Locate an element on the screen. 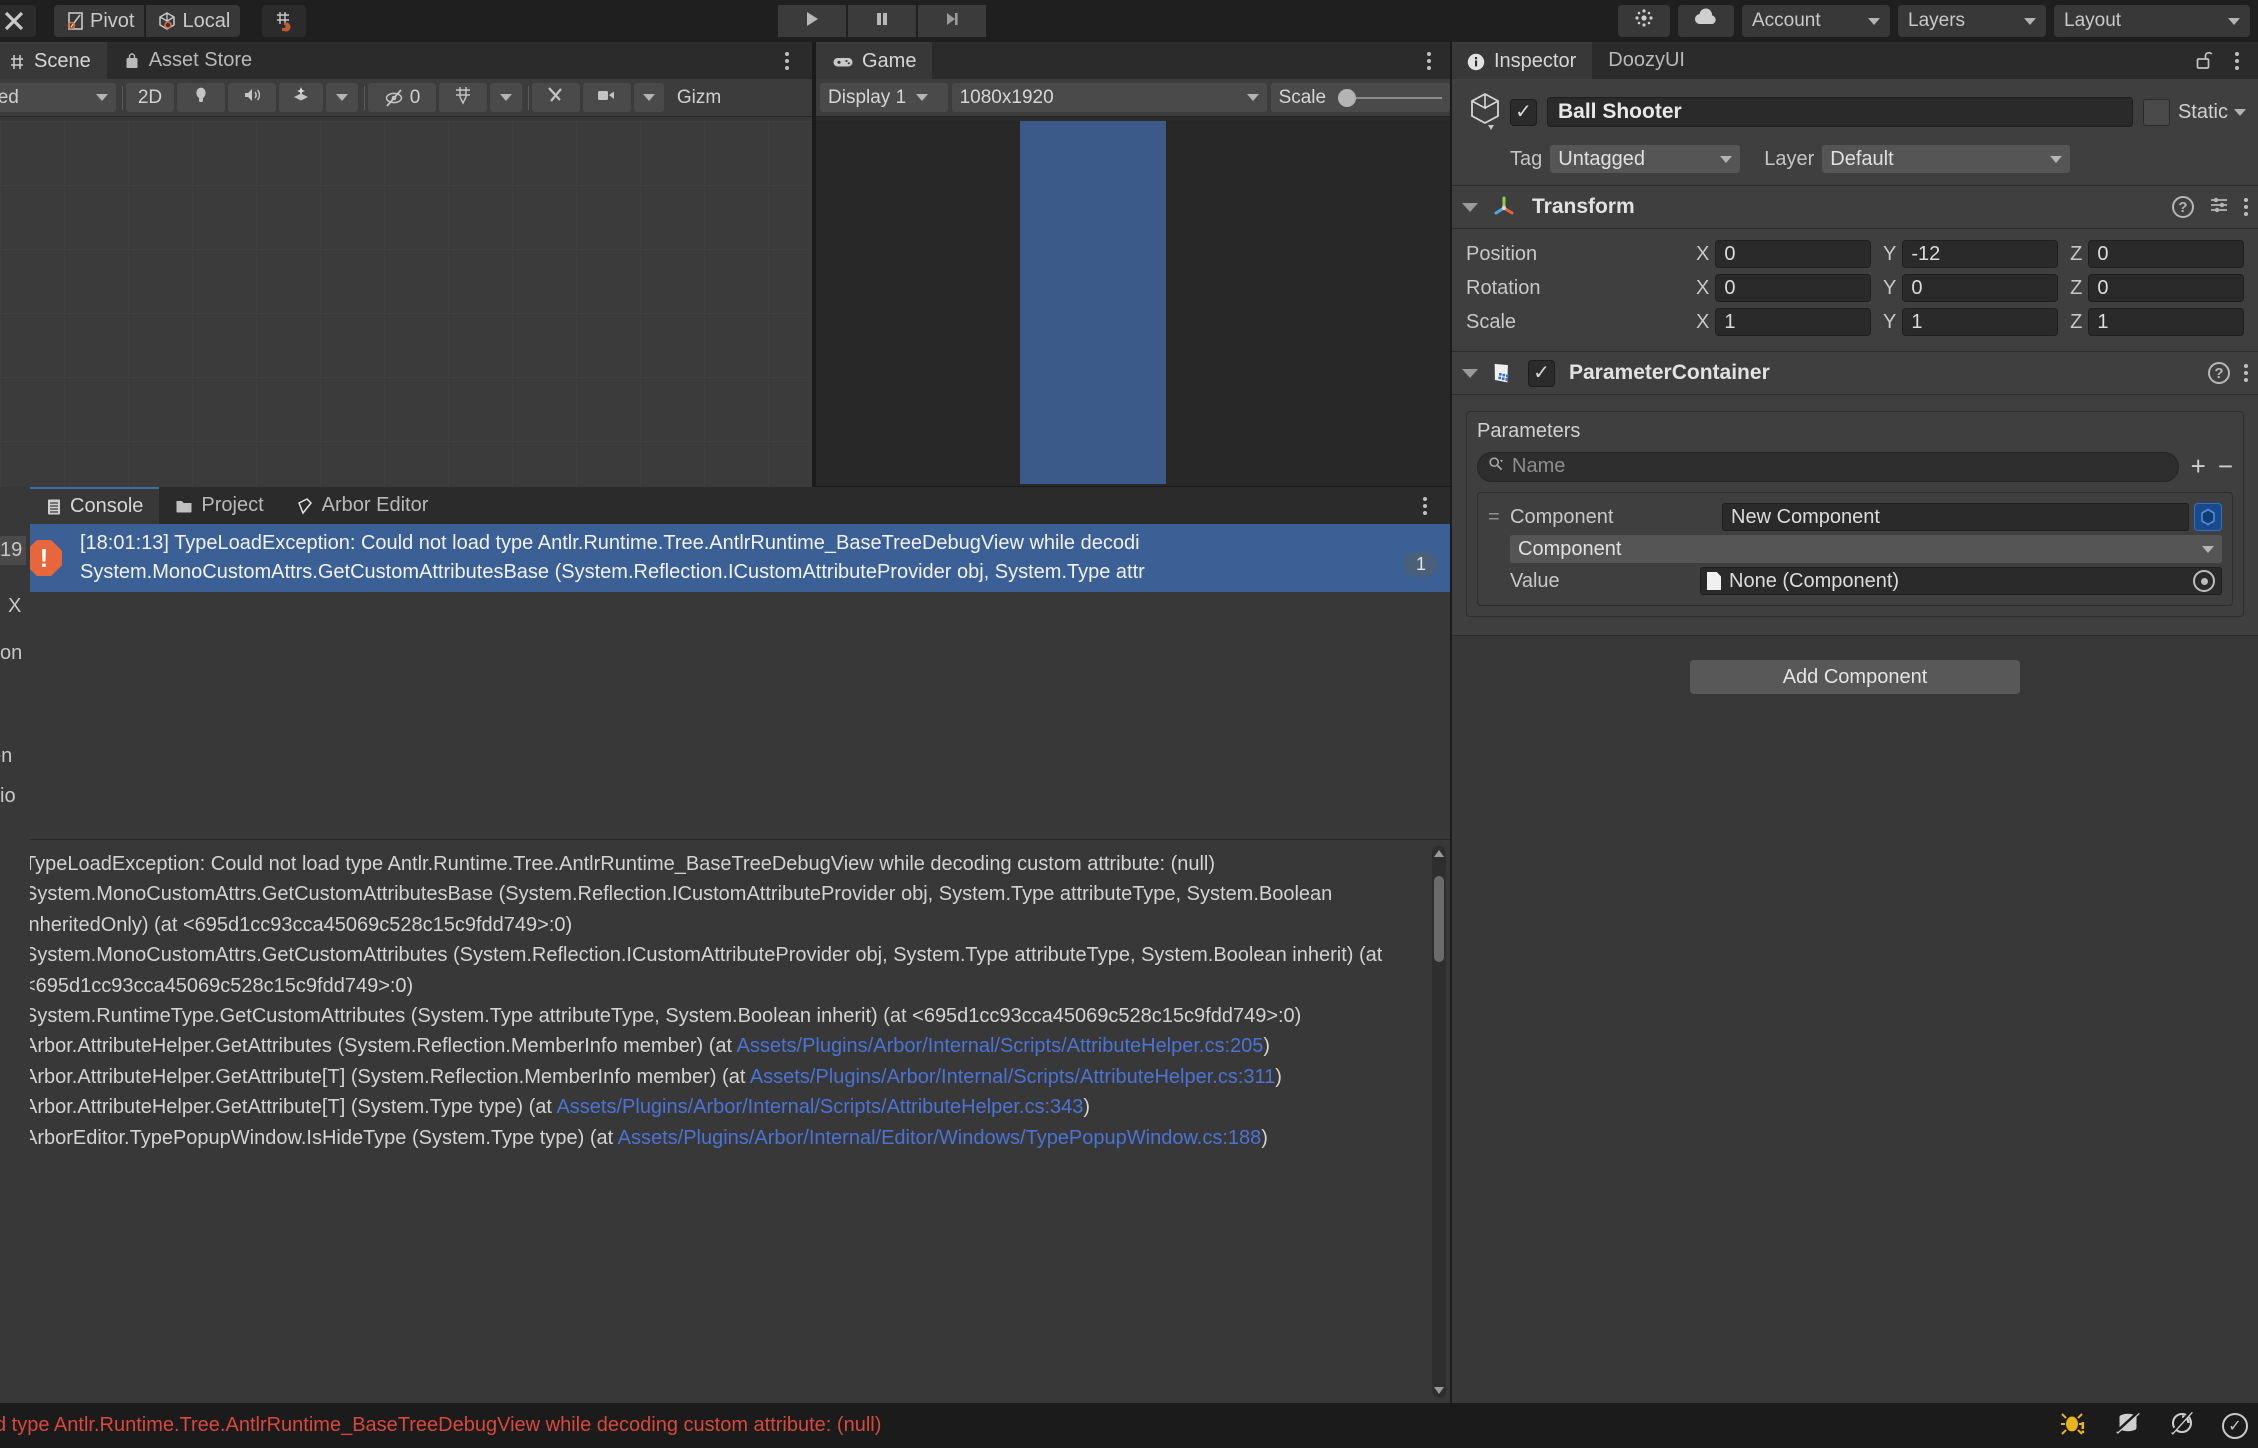 The image size is (2258, 1448). cloud-button is located at coordinates (1706, 21).